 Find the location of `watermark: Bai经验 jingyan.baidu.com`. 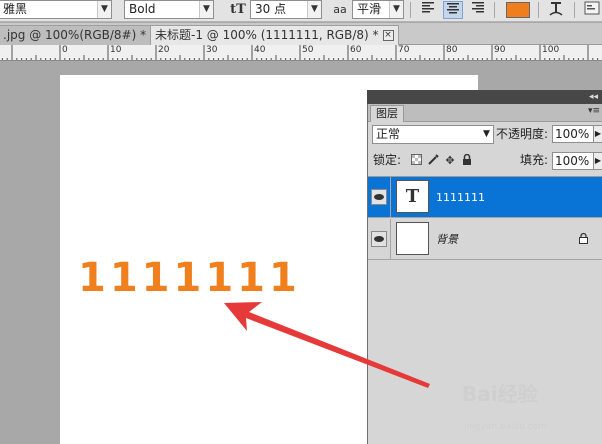

watermark: Bai经验 jingyan.baidu.com is located at coordinates (532, 411).